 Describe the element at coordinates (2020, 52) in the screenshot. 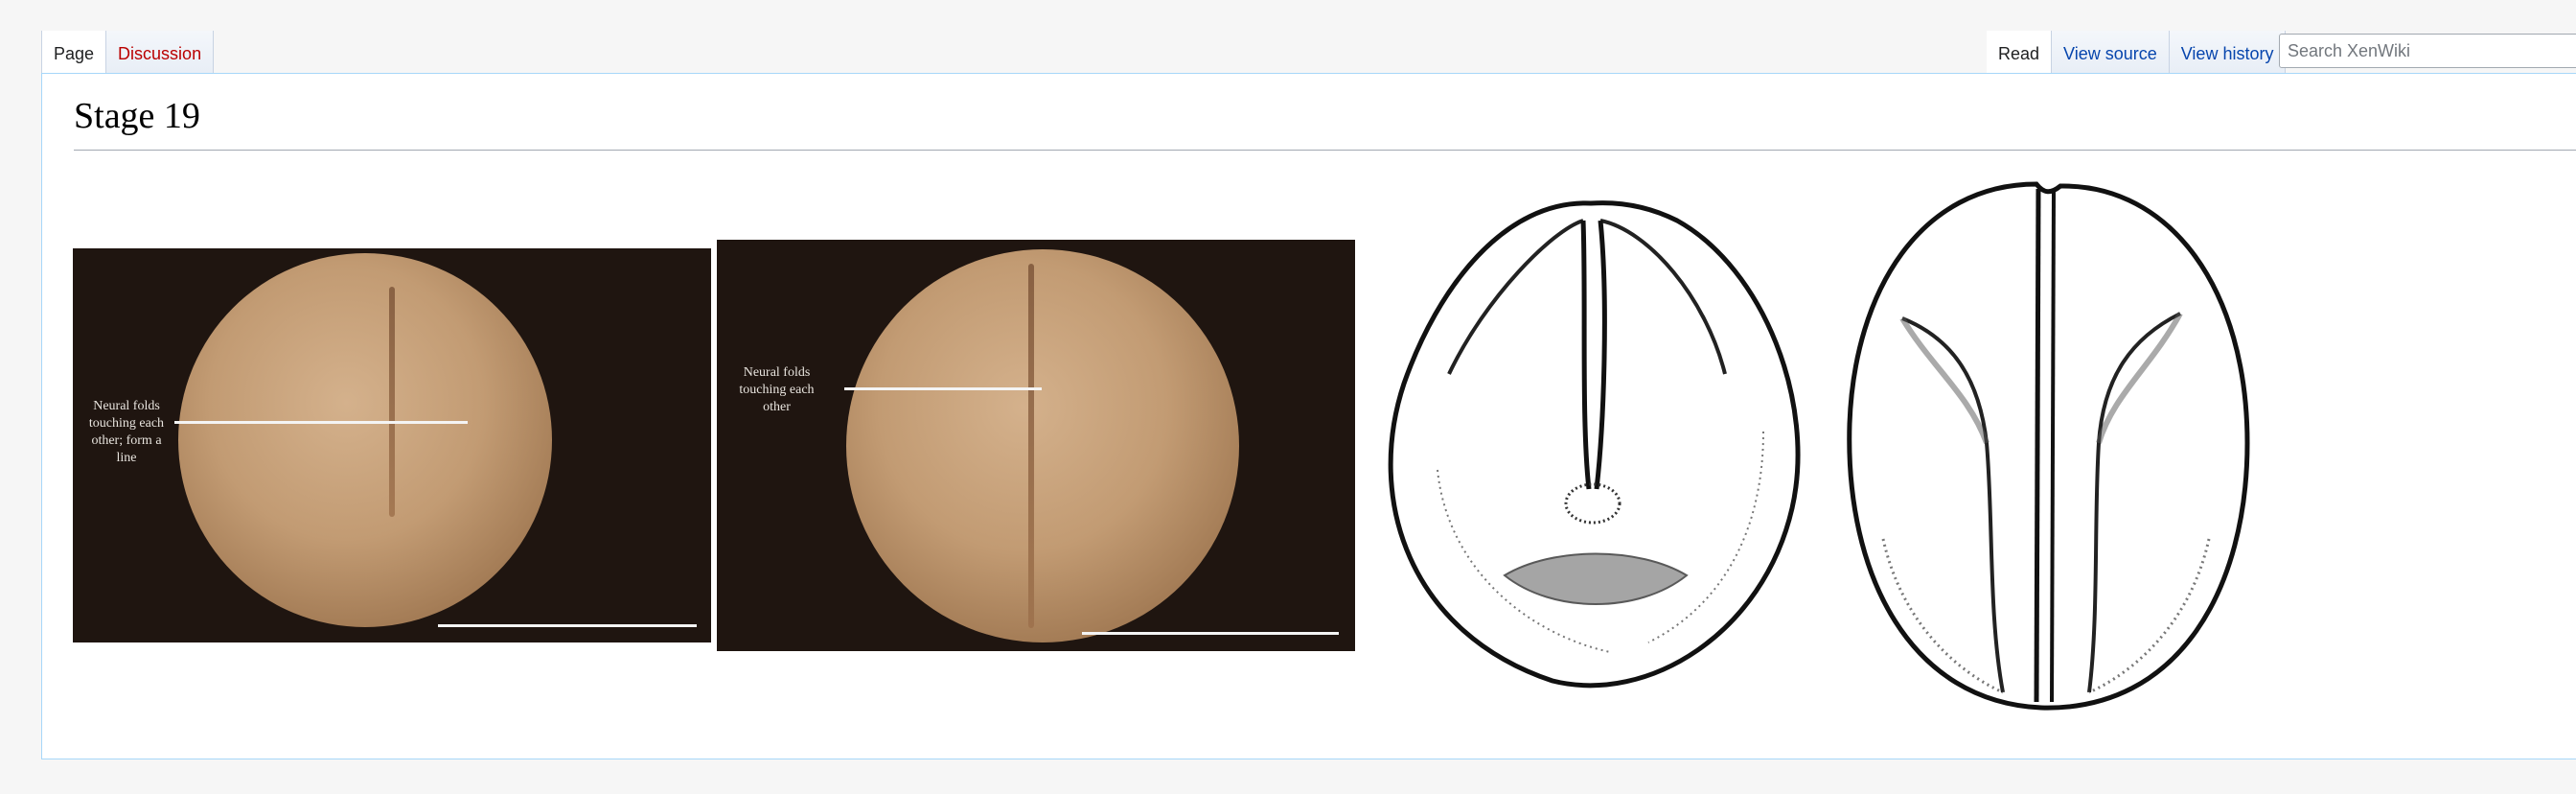

I see `tab-read: Read` at that location.